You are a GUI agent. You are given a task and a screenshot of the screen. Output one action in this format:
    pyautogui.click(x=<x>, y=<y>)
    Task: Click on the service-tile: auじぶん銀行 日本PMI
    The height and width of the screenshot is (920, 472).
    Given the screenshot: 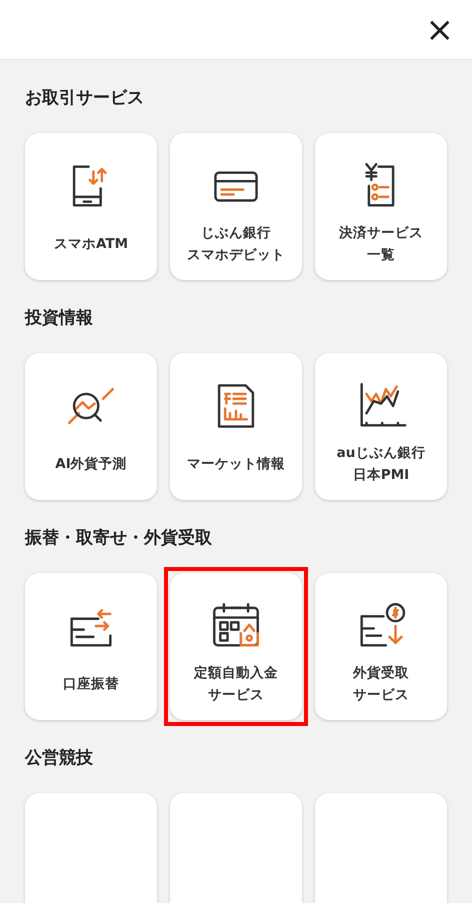 What is the action you would take?
    pyautogui.click(x=381, y=426)
    